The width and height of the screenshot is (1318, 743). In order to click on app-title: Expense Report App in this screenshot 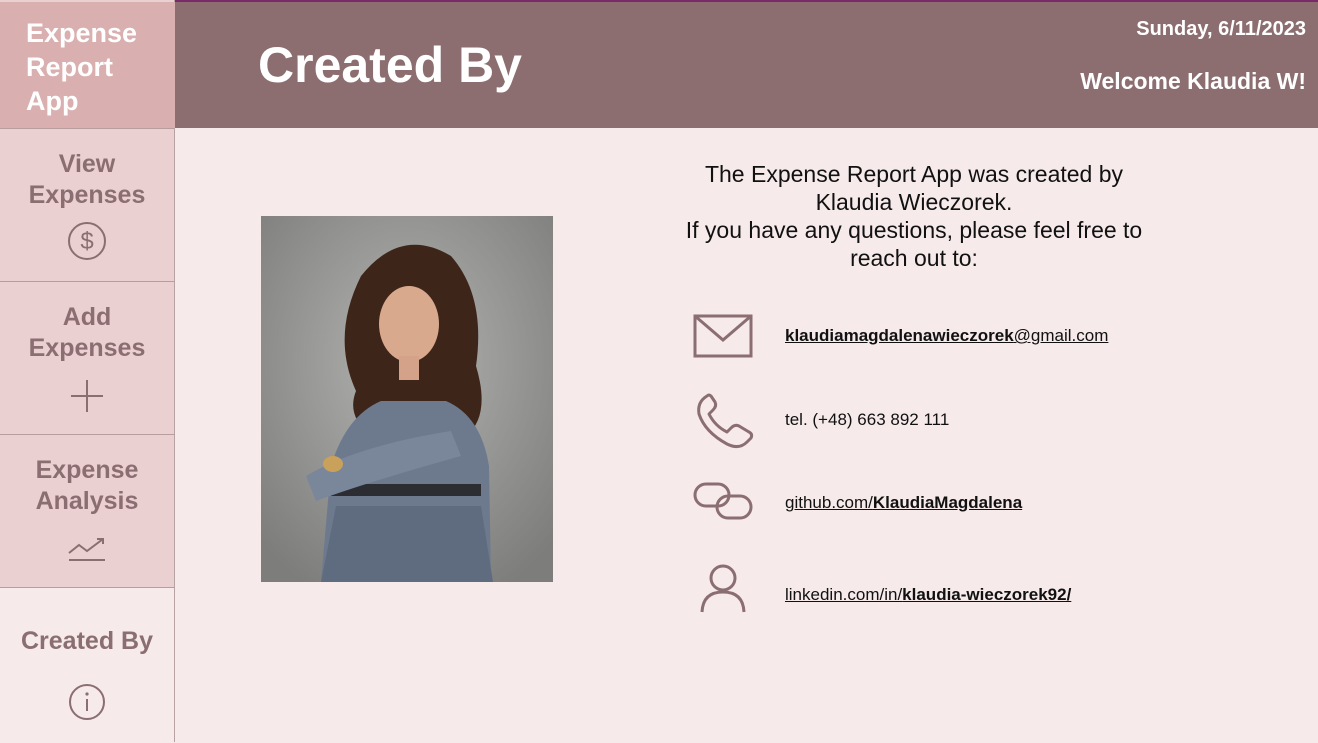, I will do `click(82, 67)`.